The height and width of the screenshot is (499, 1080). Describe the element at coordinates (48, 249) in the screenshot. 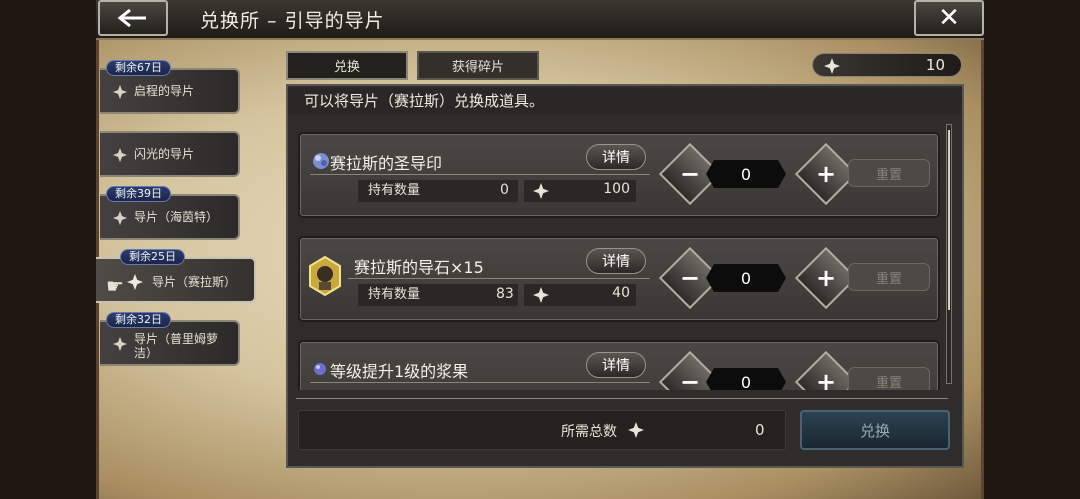

I see `left-backdrop` at that location.